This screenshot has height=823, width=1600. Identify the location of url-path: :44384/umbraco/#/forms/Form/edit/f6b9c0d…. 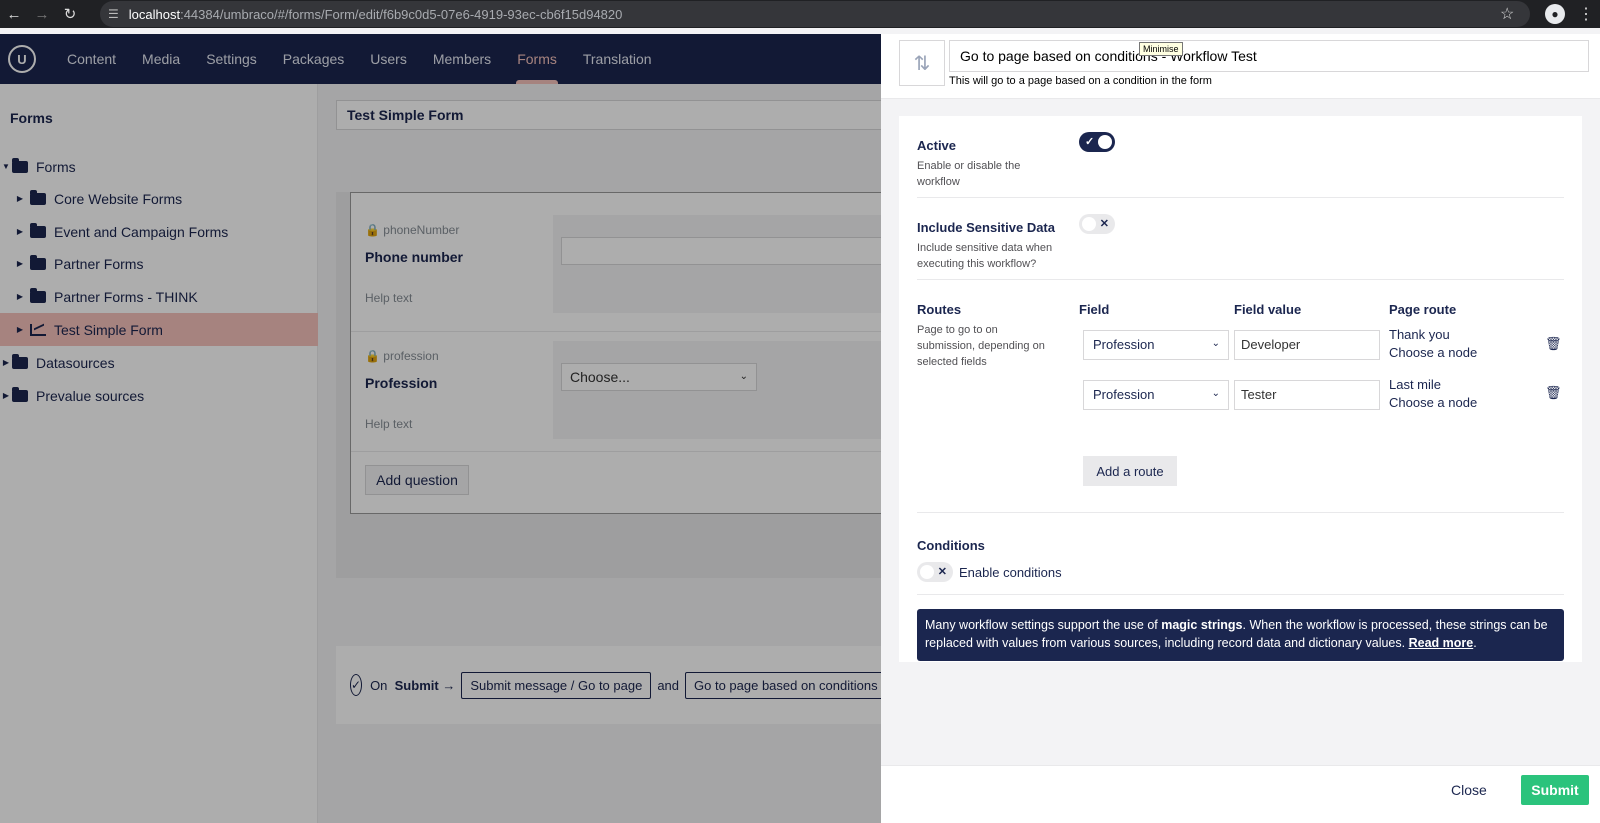
(401, 14).